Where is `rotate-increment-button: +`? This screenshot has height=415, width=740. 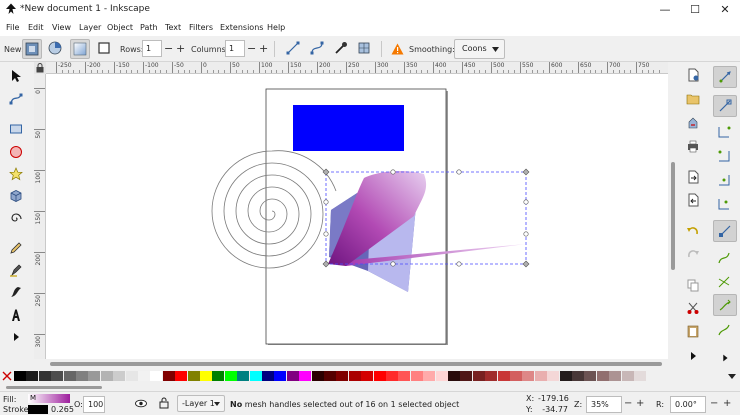 rotate-increment-button: + is located at coordinates (727, 403).